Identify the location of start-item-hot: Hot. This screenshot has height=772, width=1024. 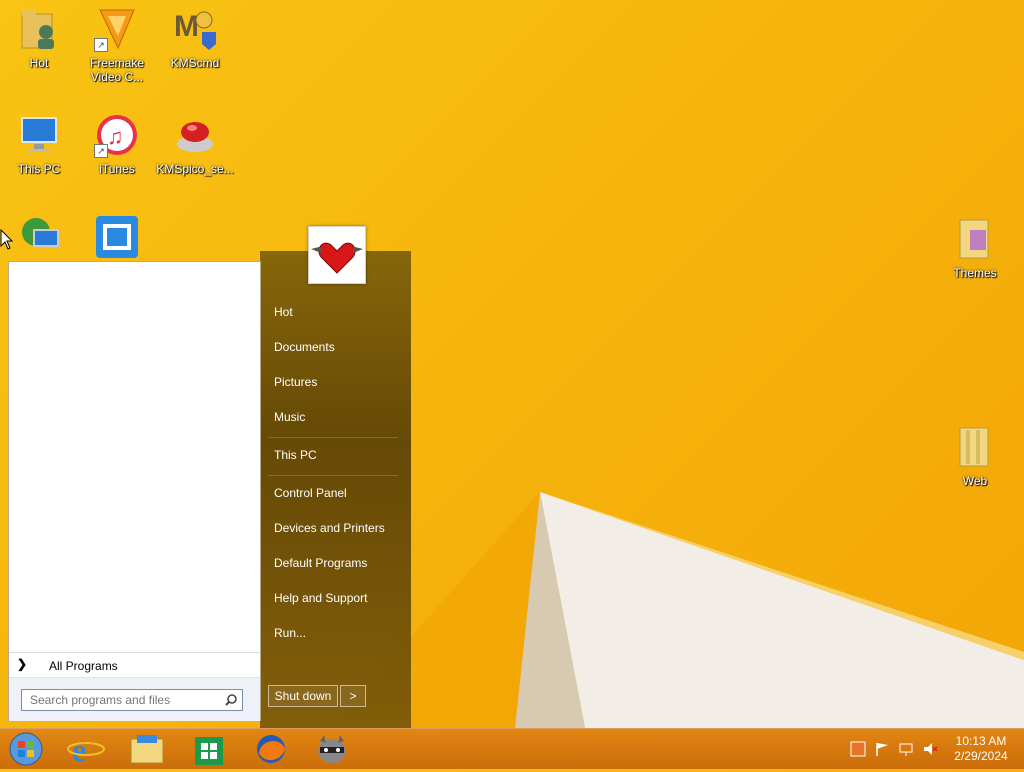
(336, 312).